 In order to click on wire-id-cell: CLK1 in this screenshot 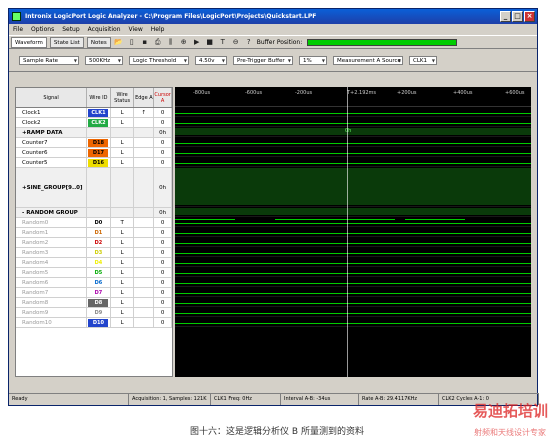, I will do `click(99, 112)`.